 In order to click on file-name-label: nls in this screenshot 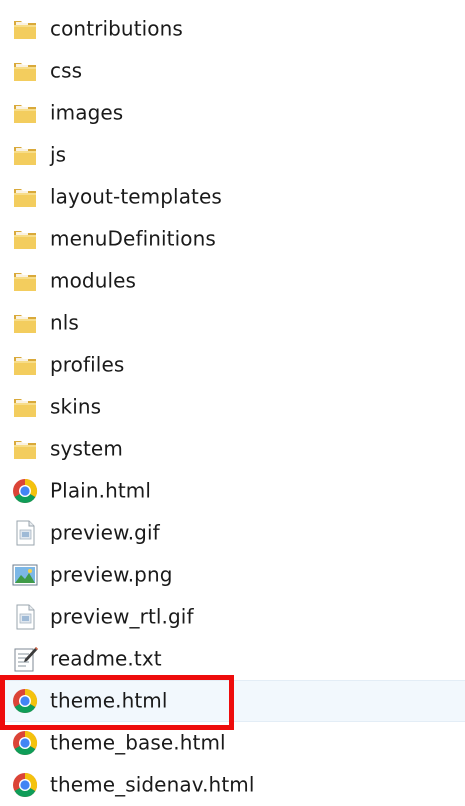, I will do `click(64, 322)`.